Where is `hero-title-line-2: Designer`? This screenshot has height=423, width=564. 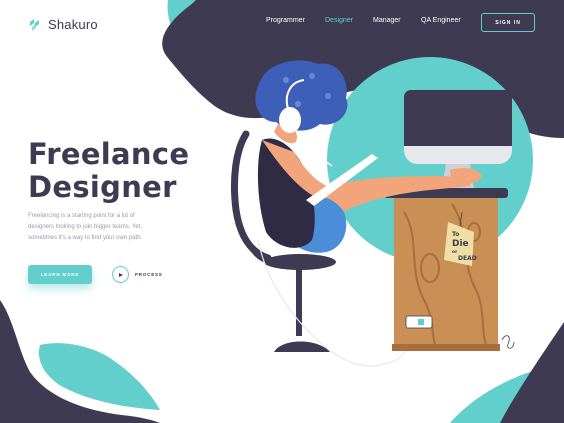 hero-title-line-2: Designer is located at coordinates (102, 187).